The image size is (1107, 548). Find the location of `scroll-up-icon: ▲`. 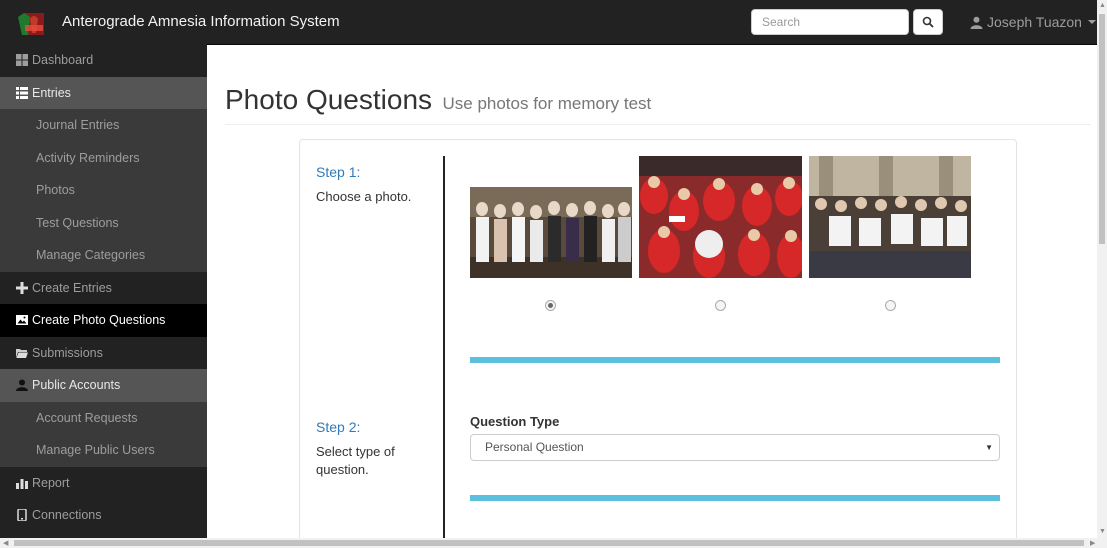

scroll-up-icon: ▲ is located at coordinates (1102, 5).